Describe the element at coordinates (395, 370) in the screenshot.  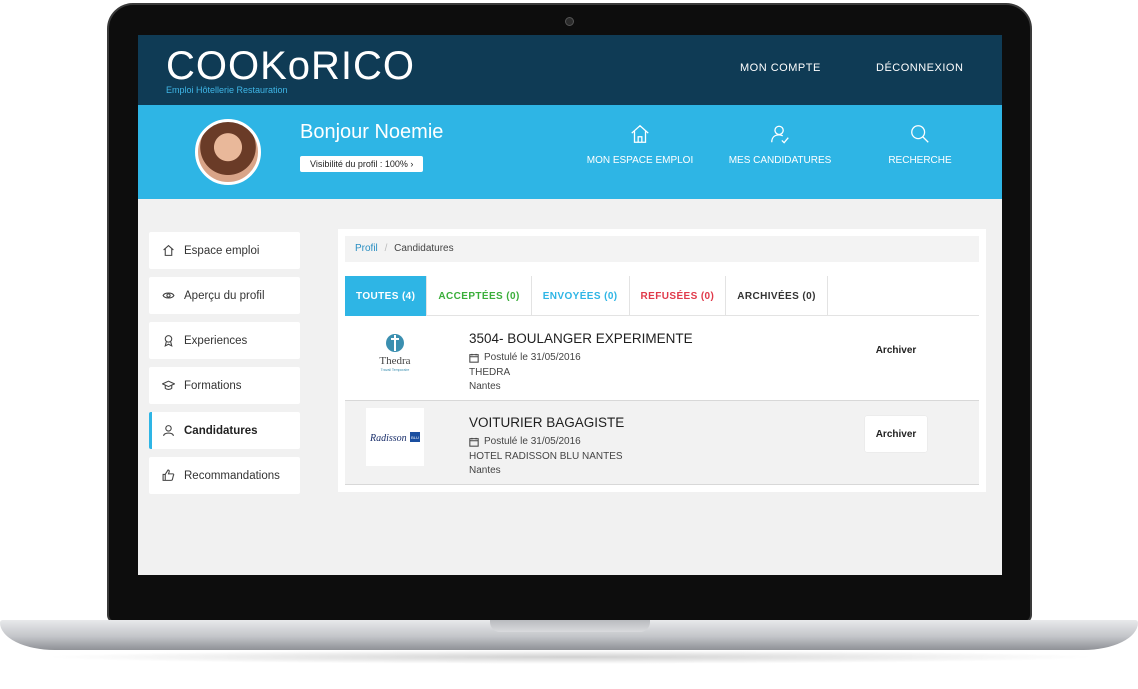
I see `thedra-logo-tagline: Travail Temporaire` at that location.